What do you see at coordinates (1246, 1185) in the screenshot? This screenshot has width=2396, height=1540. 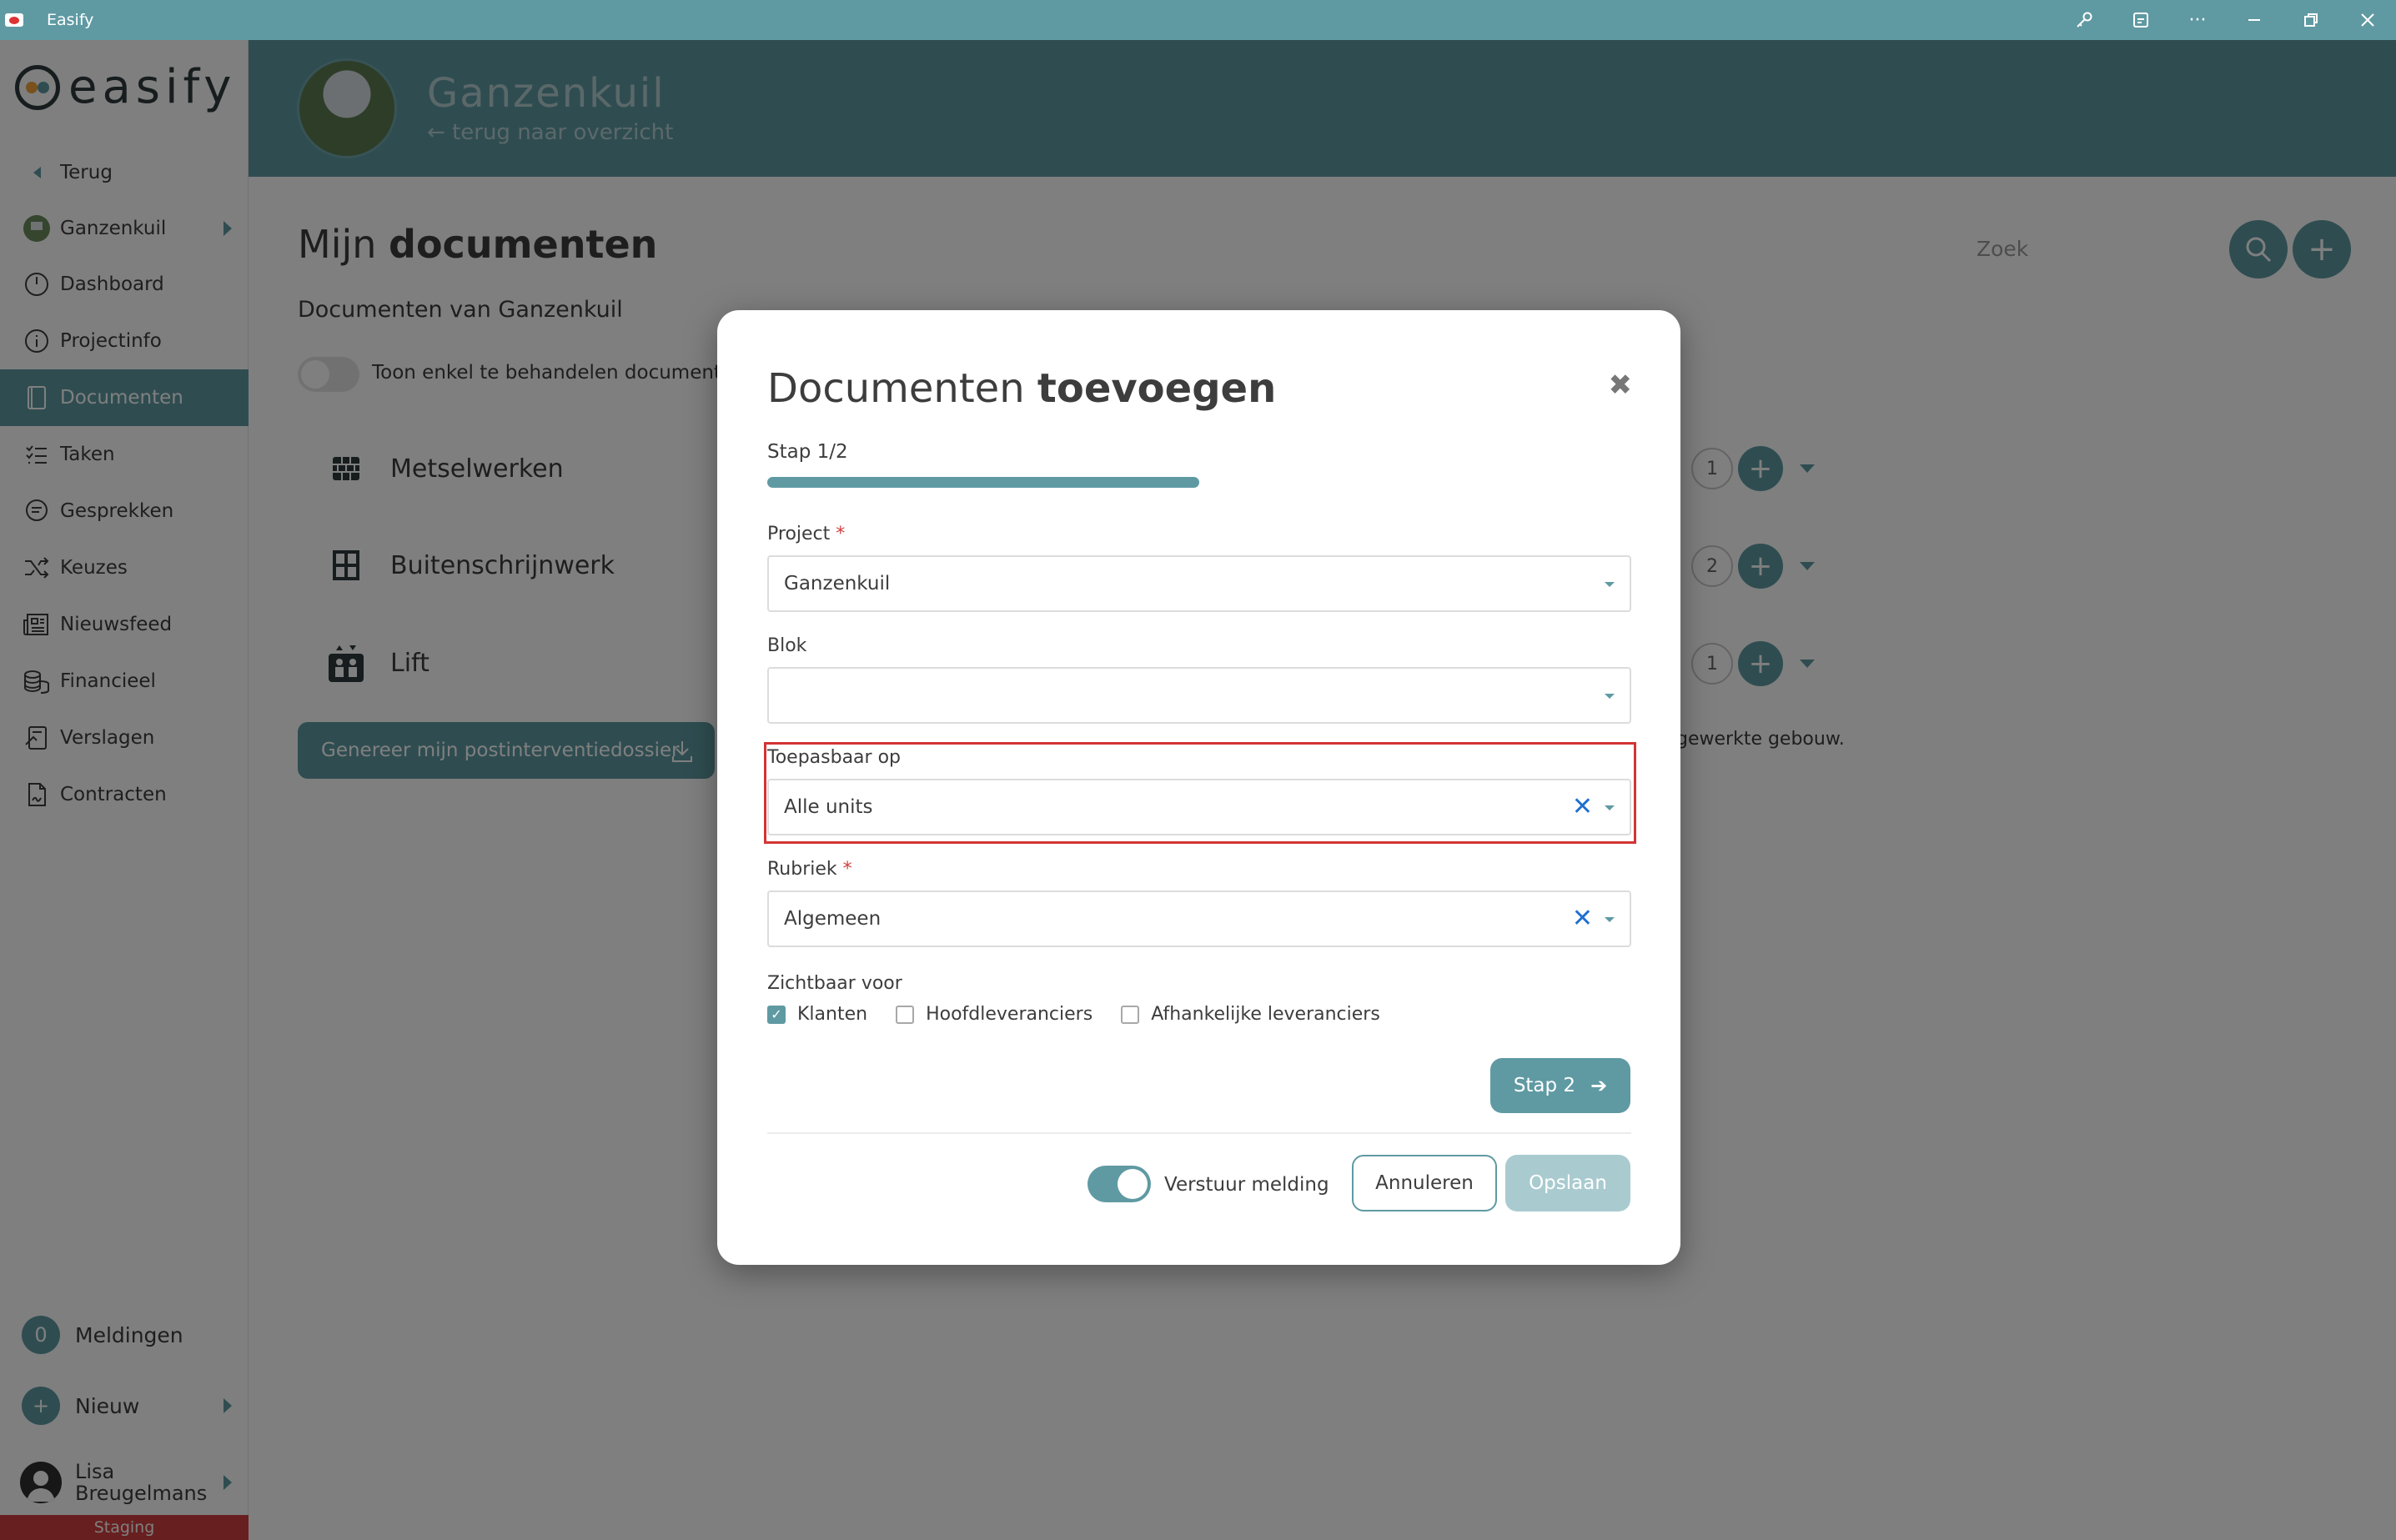 I see `send-notification-label: Verstuur melding` at bounding box center [1246, 1185].